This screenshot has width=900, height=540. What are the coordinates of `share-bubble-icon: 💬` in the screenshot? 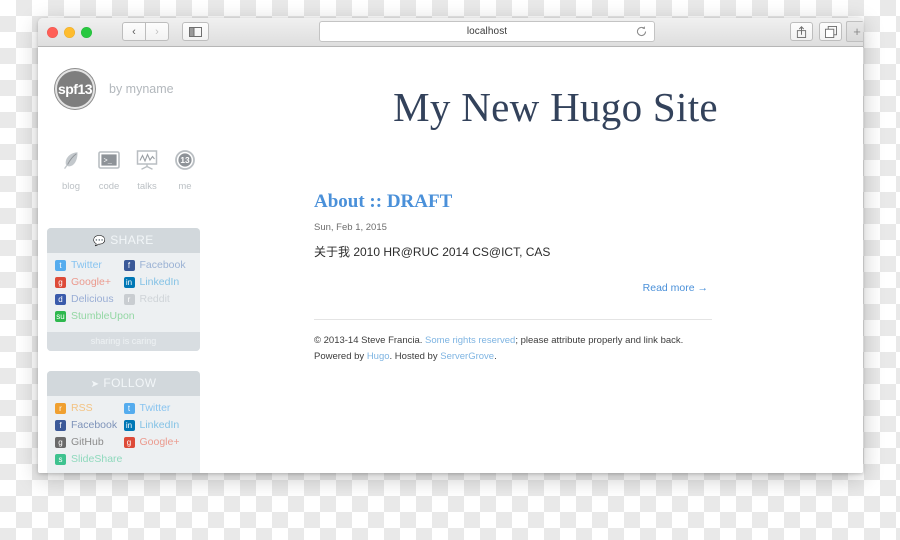 It's located at (100, 241).